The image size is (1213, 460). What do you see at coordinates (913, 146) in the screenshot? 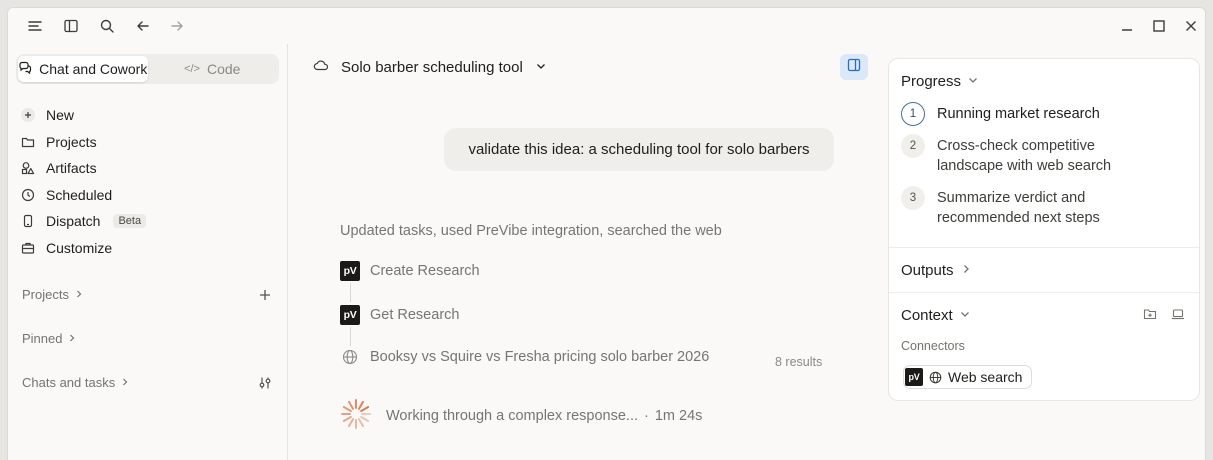
I see `step-number: 2` at bounding box center [913, 146].